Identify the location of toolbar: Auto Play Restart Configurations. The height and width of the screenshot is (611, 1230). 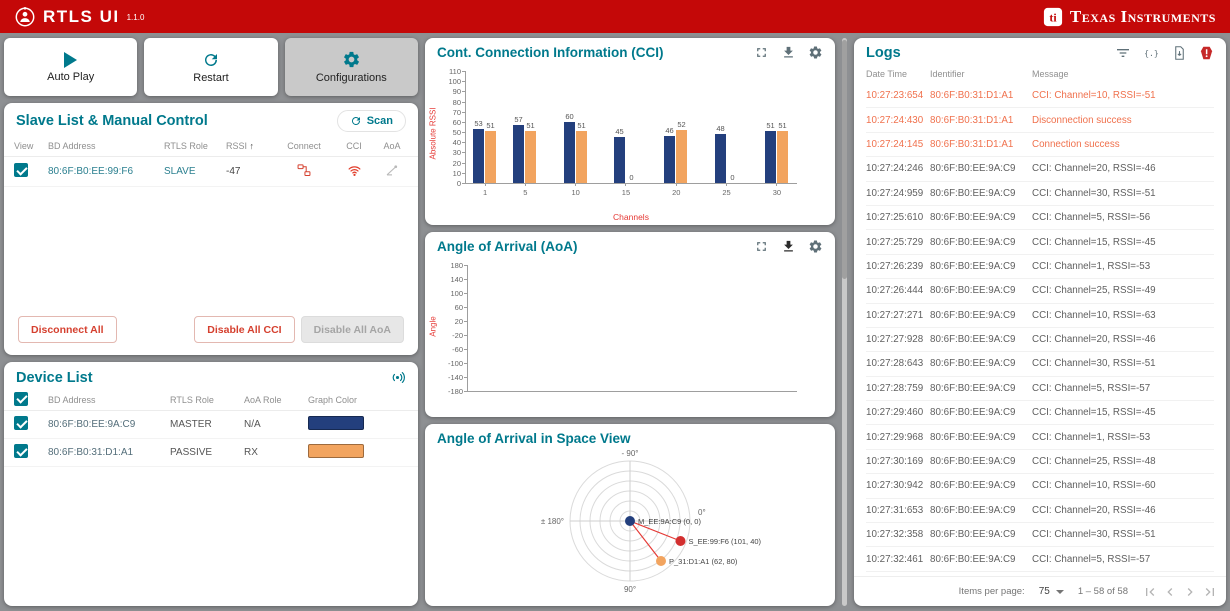
(211, 67).